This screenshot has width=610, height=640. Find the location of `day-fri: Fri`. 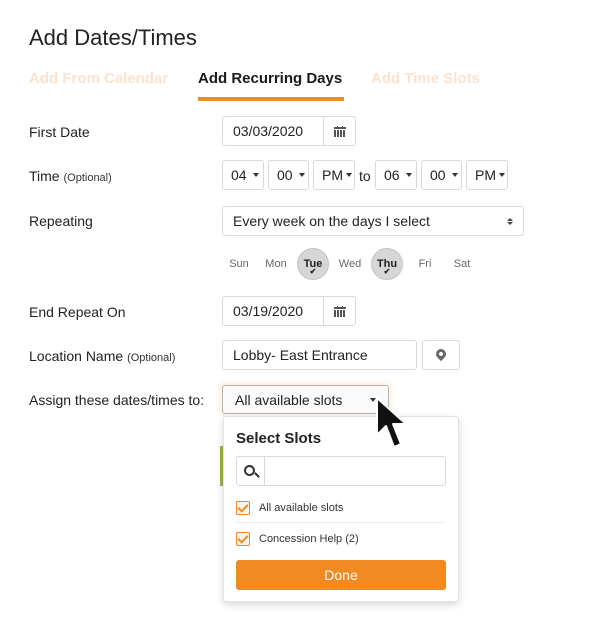

day-fri: Fri is located at coordinates (425, 264).